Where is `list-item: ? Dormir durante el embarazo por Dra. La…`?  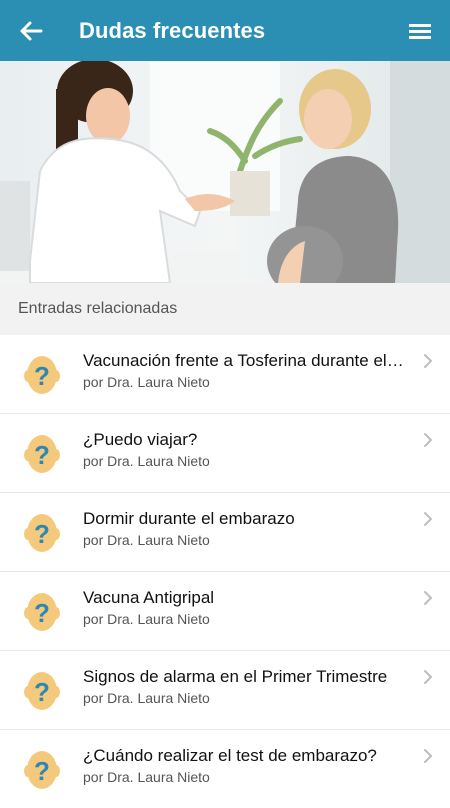
list-item: ? Dormir durante el embarazo por Dra. La… is located at coordinates (225, 532).